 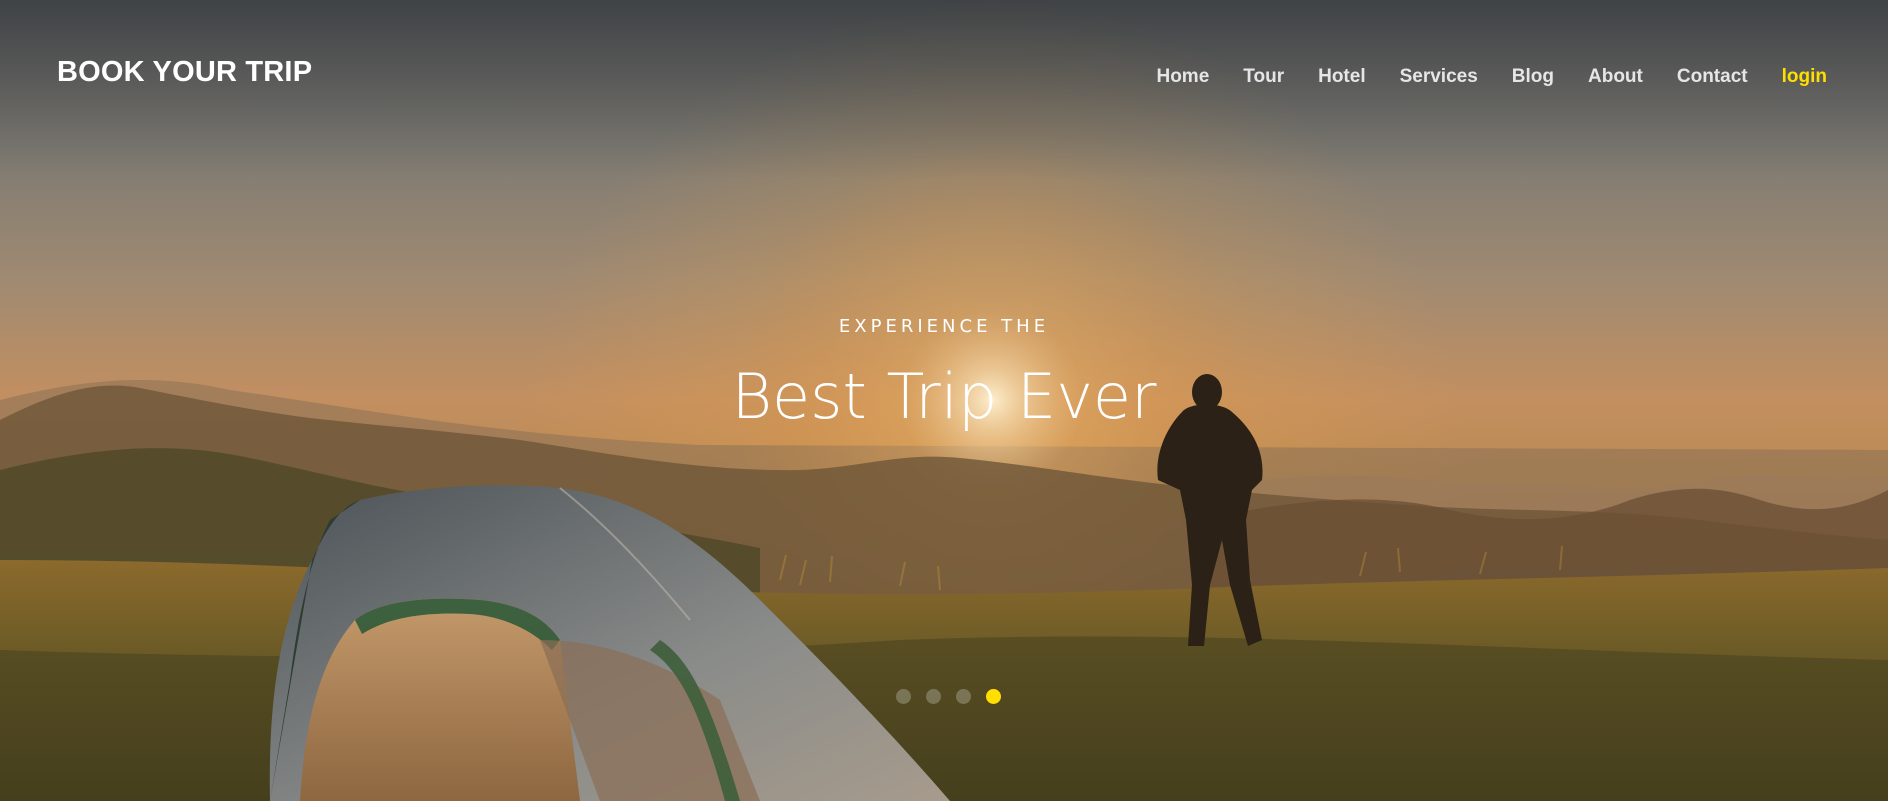 I want to click on nav-contact: Contact, so click(x=1712, y=77).